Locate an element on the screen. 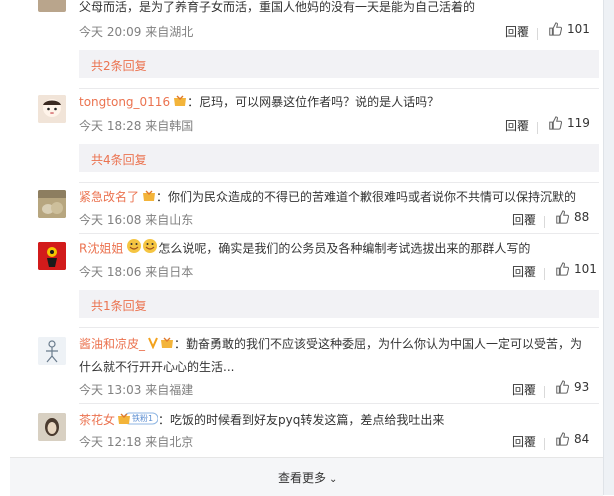  chevron-down-icon: ⌄ is located at coordinates (333, 479).